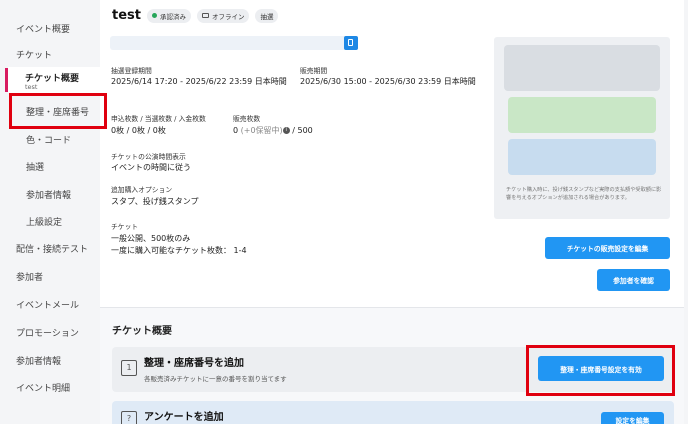 The width and height of the screenshot is (688, 424). Describe the element at coordinates (215, 379) in the screenshot. I see `numbering-desc: 各販売済みチケットに一意の番号を割り当てます` at that location.